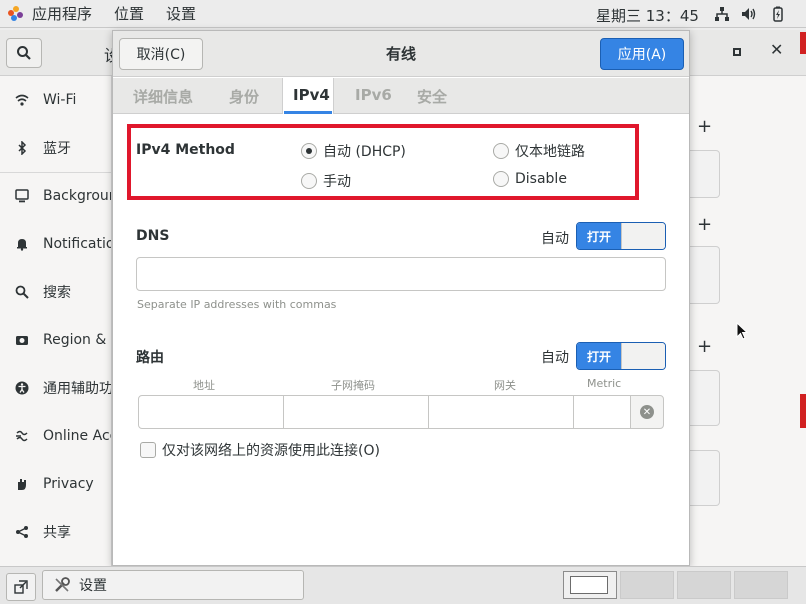 The width and height of the screenshot is (806, 604). I want to click on radio-label: Disable, so click(541, 179).